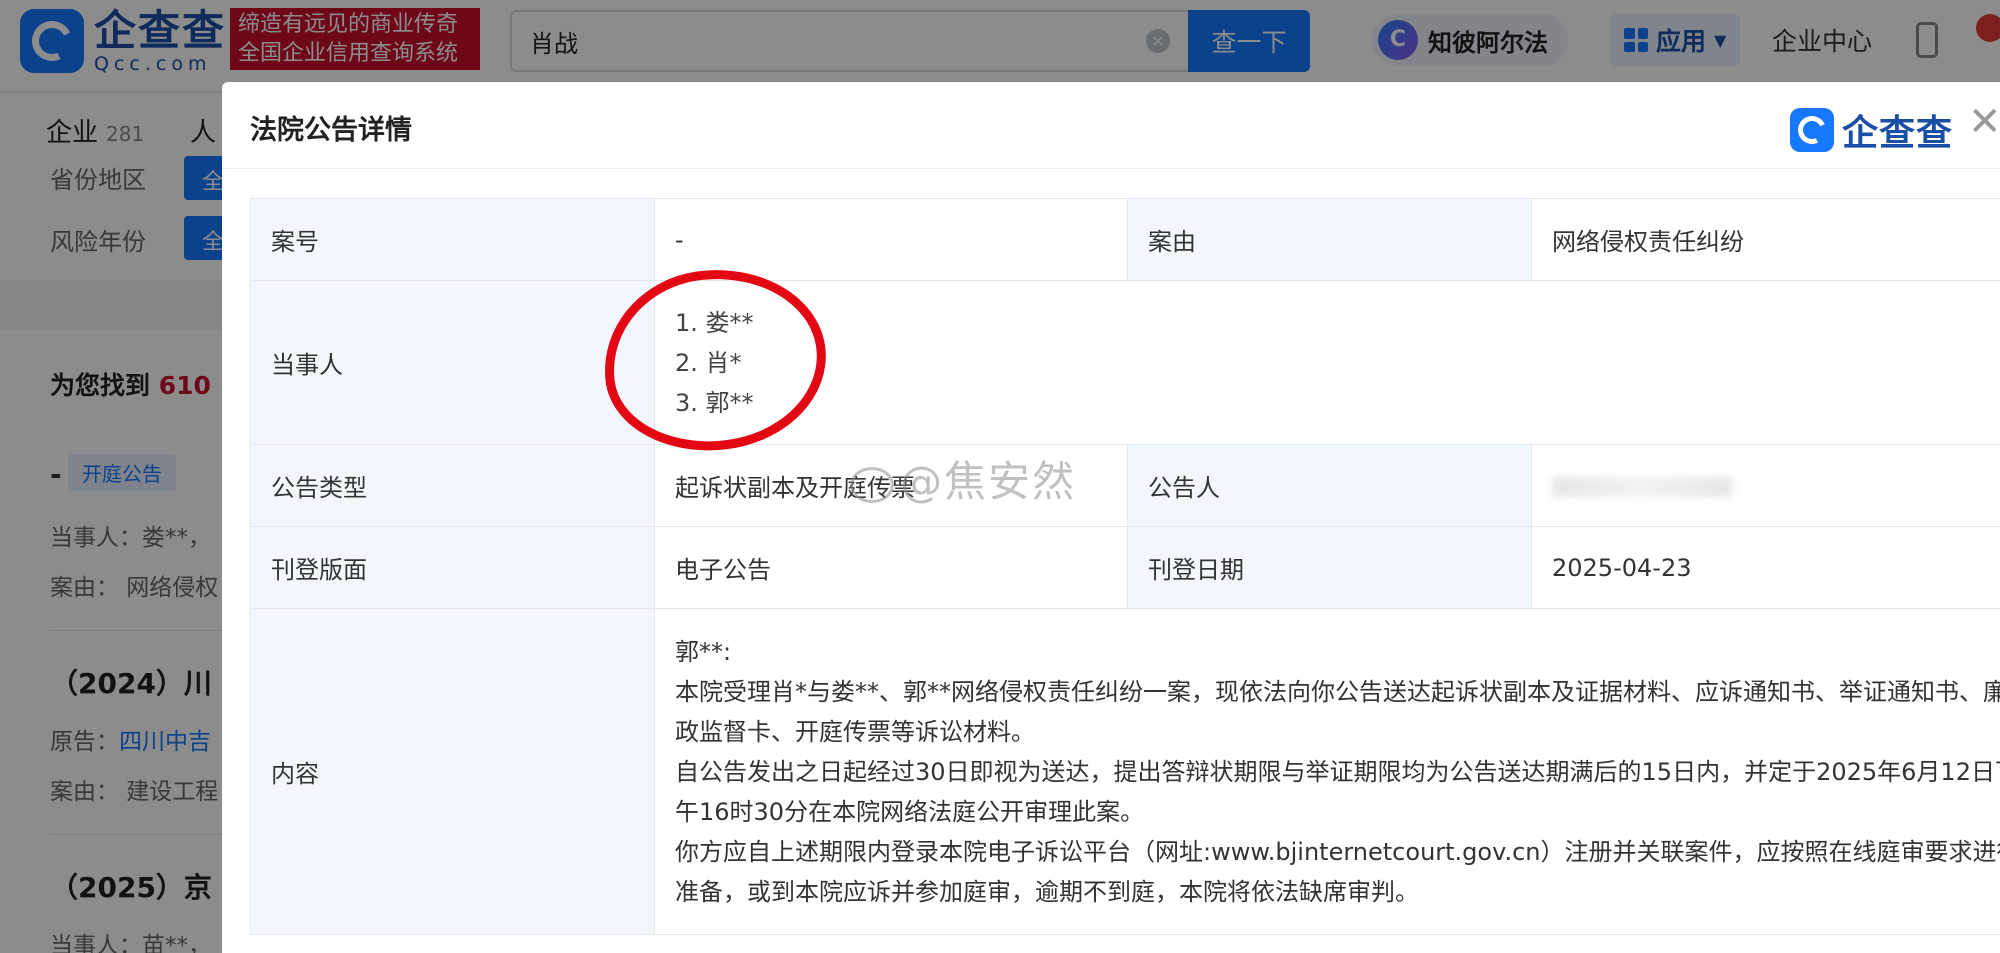  What do you see at coordinates (331, 130) in the screenshot?
I see `modal-title: 法院公告详情` at bounding box center [331, 130].